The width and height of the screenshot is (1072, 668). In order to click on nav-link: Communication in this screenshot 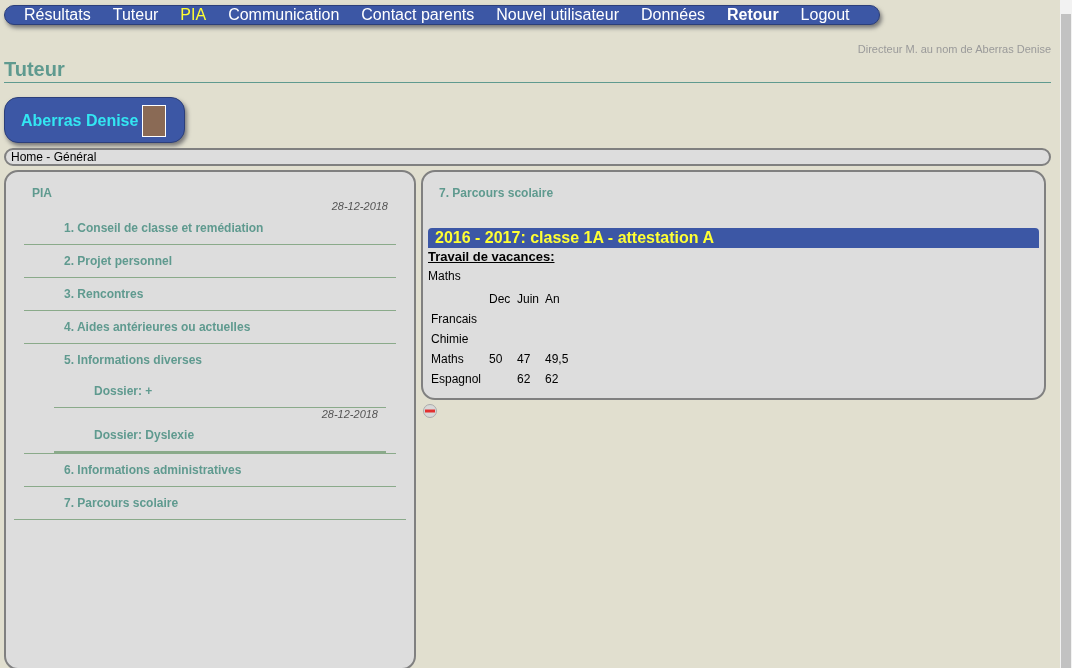, I will do `click(284, 15)`.